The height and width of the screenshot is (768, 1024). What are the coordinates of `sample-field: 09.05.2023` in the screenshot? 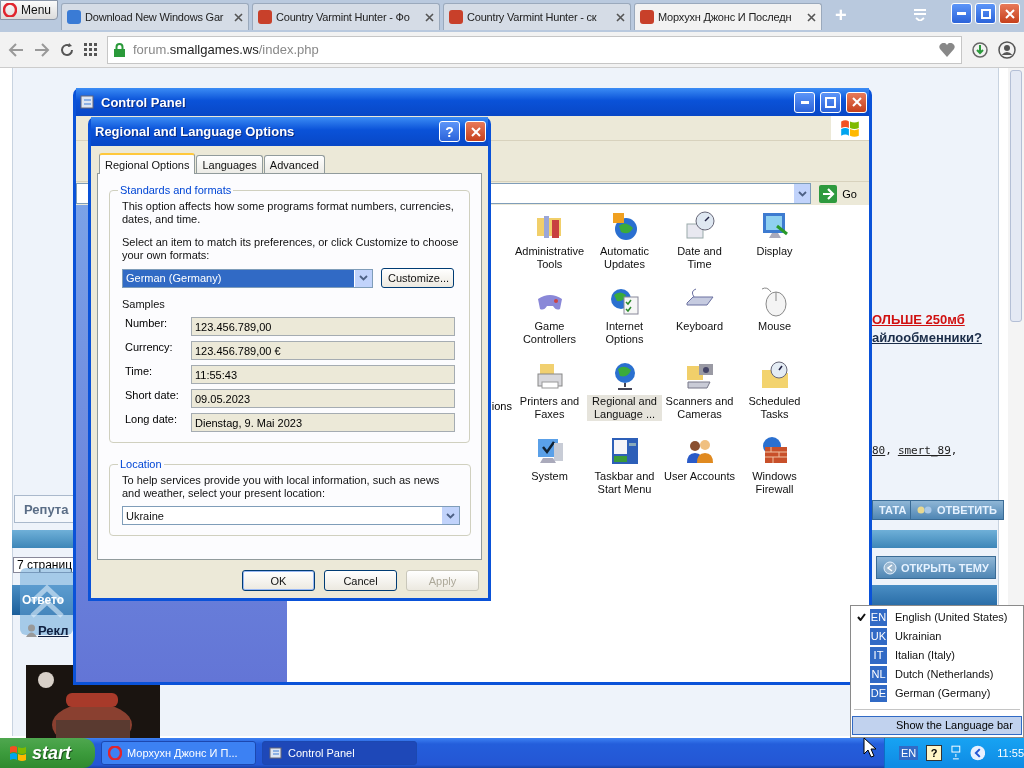 It's located at (323, 398).